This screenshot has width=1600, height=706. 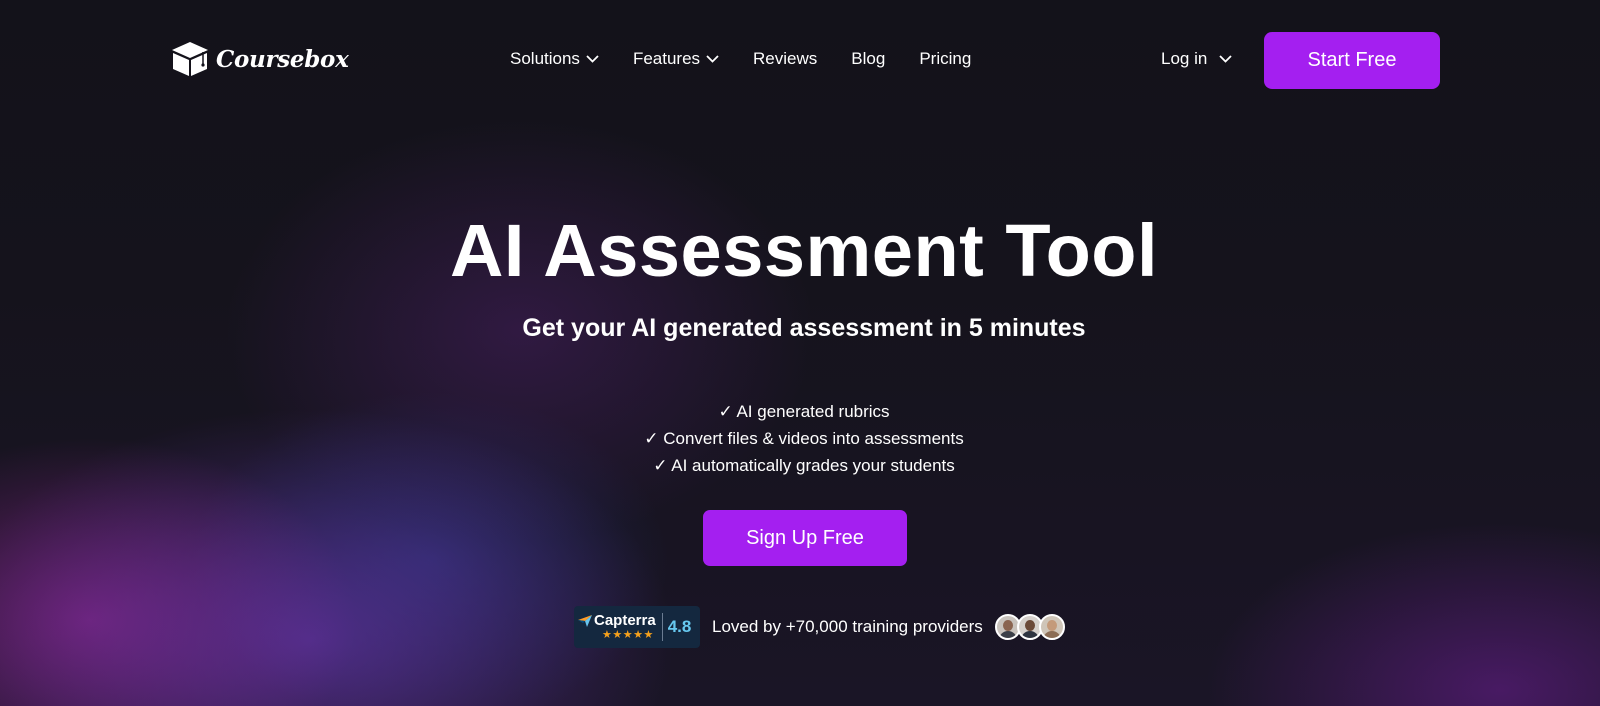 What do you see at coordinates (1352, 60) in the screenshot?
I see `start-free-button: Start Free` at bounding box center [1352, 60].